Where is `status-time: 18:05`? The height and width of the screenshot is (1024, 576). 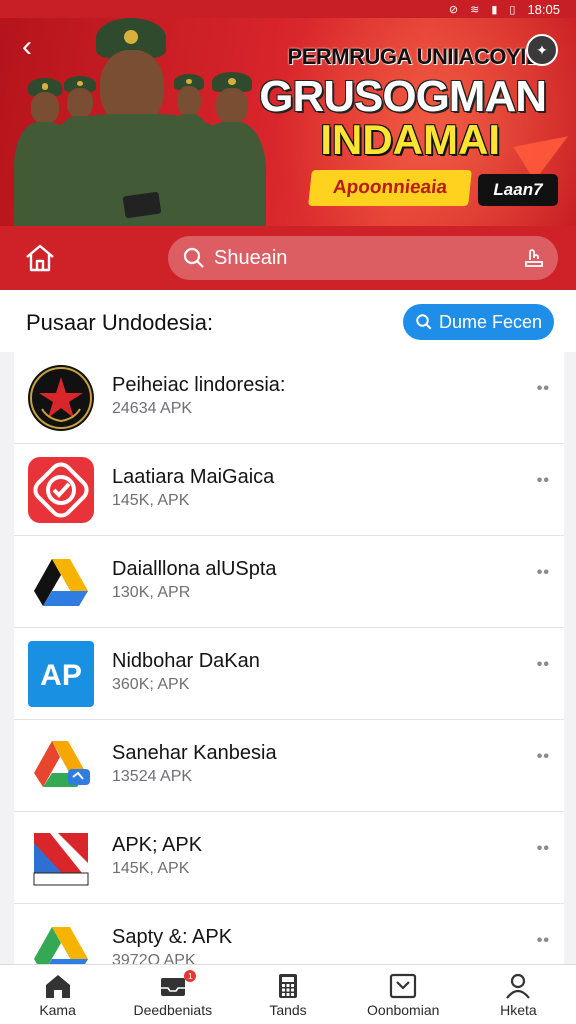 status-time: 18:05 is located at coordinates (543, 9).